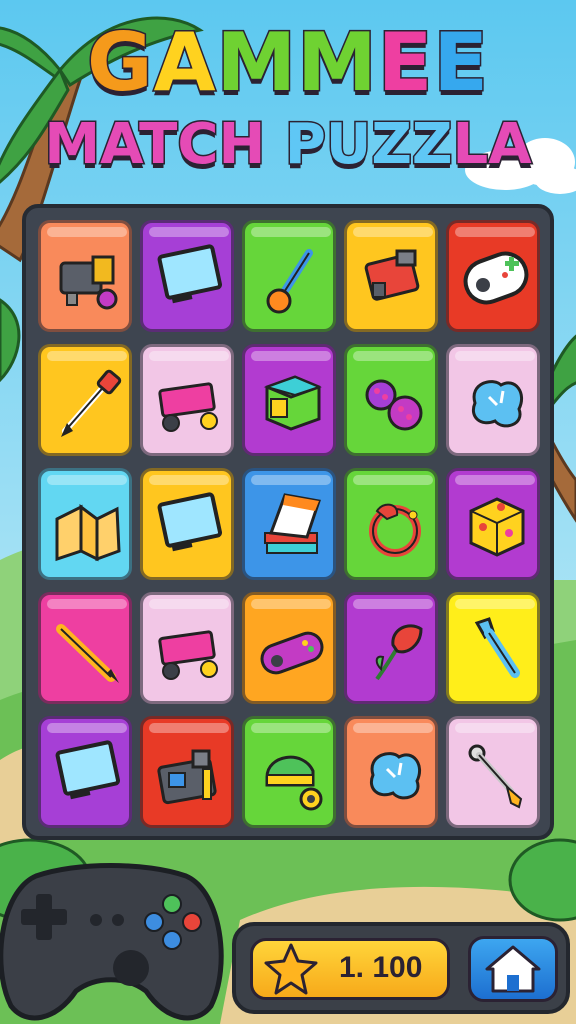 The width and height of the screenshot is (576, 1026). I want to click on bird-ring-icon, so click(395, 530).